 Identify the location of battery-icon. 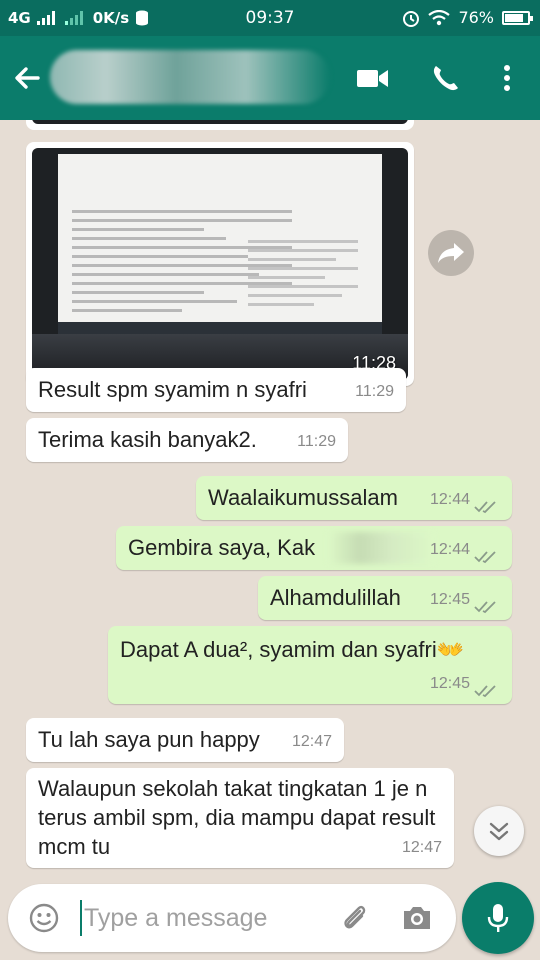
(517, 17).